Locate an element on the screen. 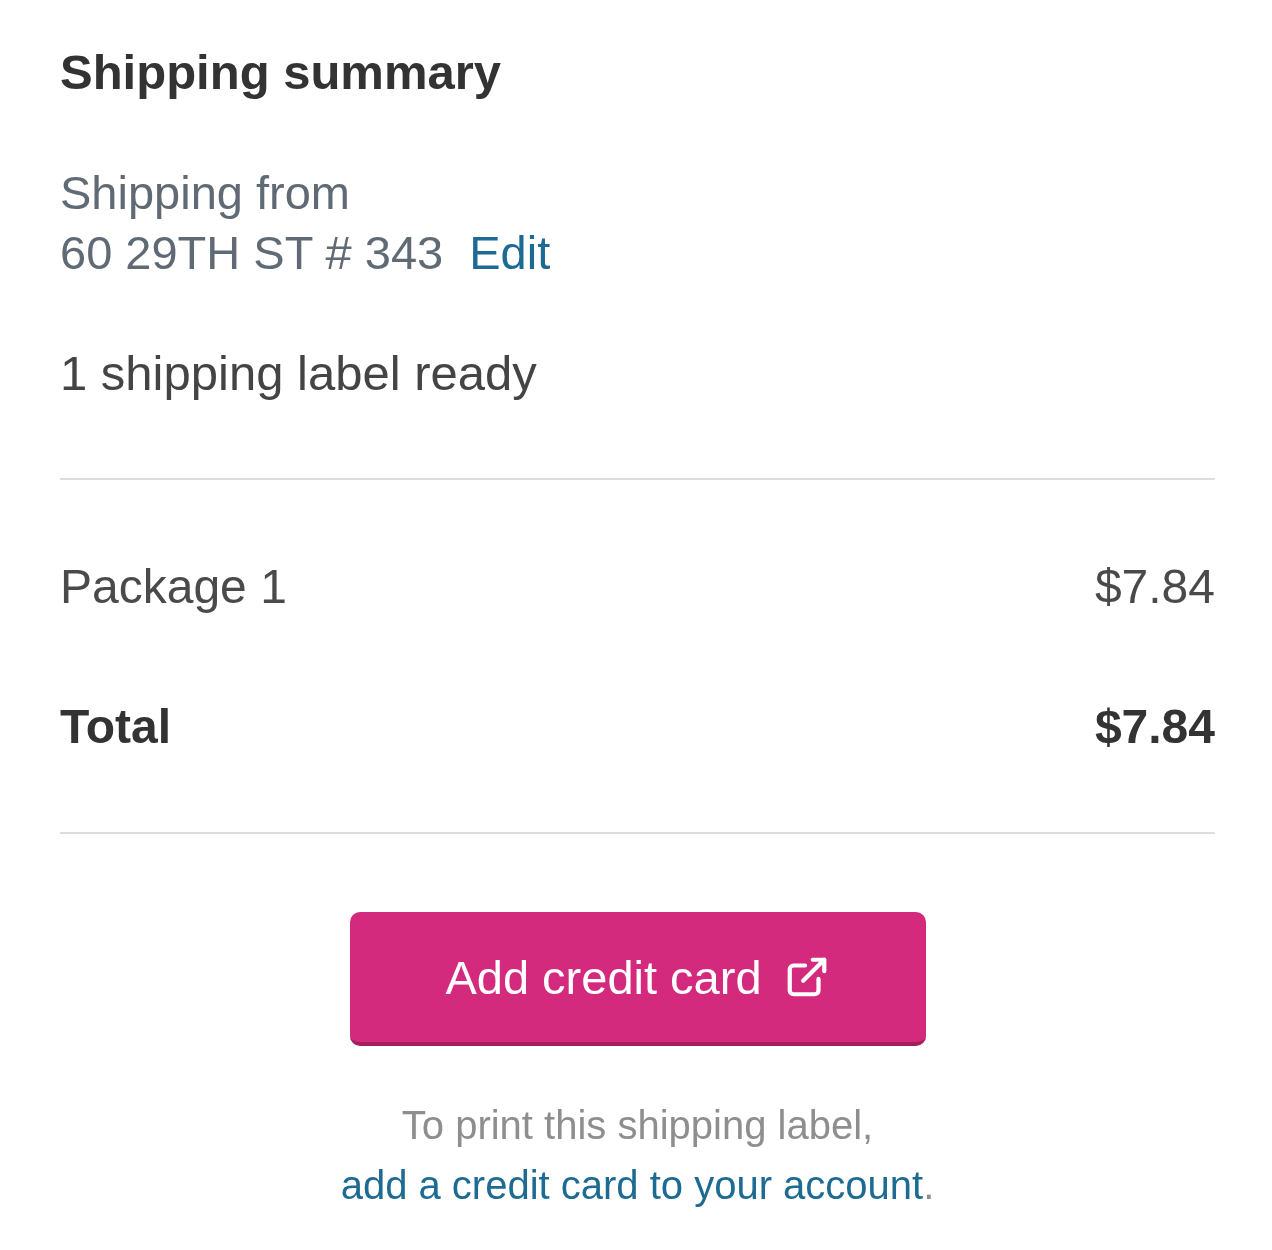 Image resolution: width=1272 pixels, height=1250 pixels. address-text: 60 29TH ST # 343 is located at coordinates (252, 253).